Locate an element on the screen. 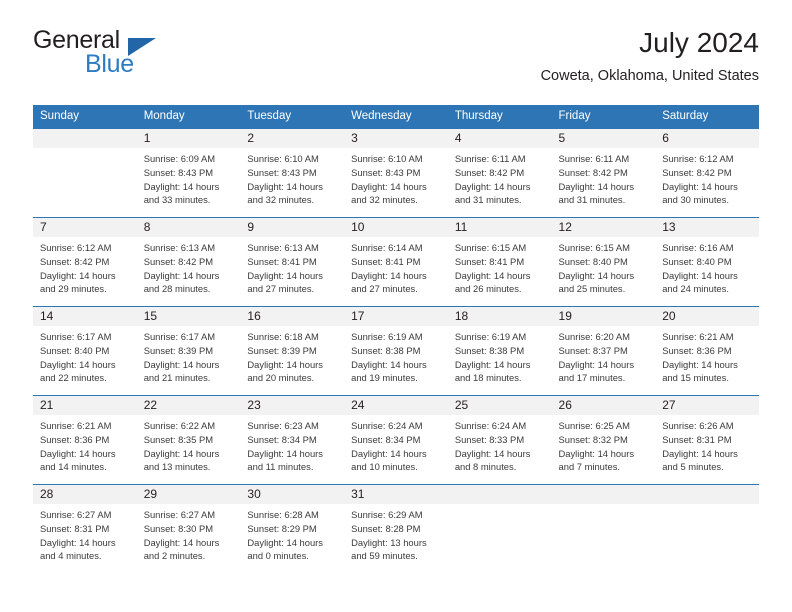 The height and width of the screenshot is (612, 792). weekday-header-sunday: Sunday is located at coordinates (85, 117).